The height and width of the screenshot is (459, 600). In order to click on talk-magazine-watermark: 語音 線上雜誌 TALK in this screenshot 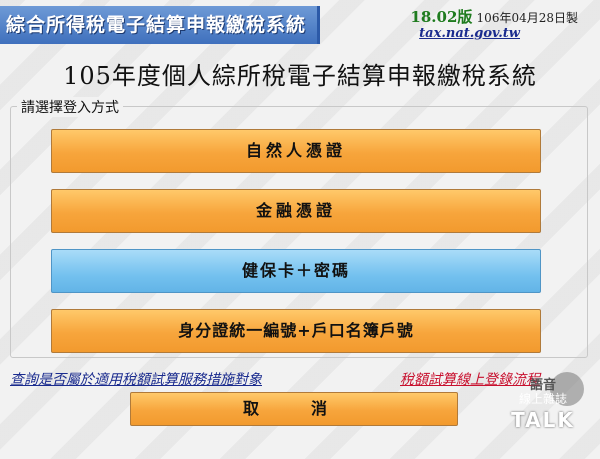, I will do `click(543, 407)`.